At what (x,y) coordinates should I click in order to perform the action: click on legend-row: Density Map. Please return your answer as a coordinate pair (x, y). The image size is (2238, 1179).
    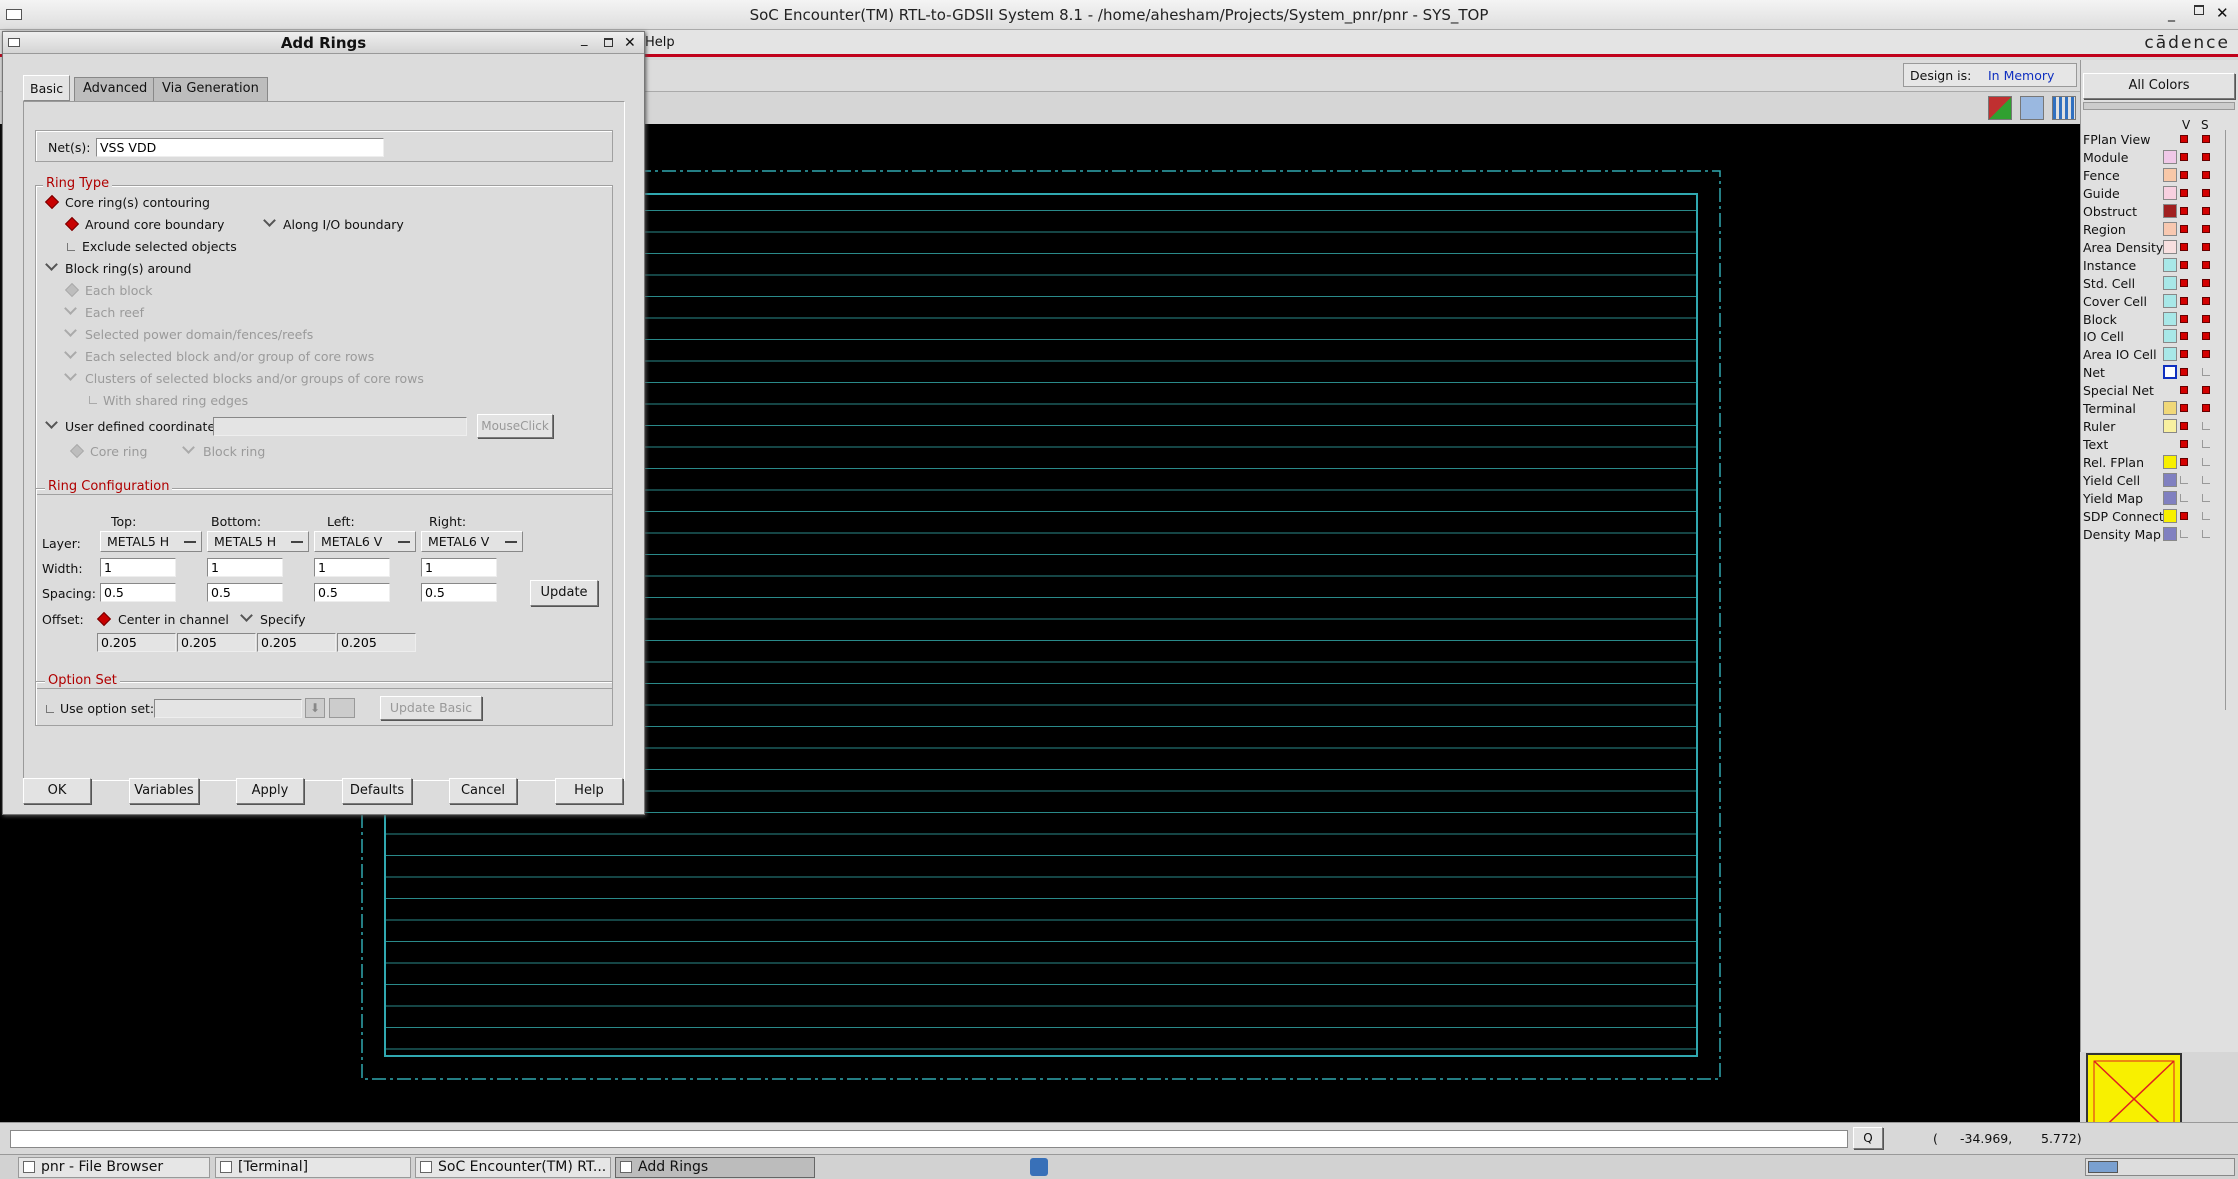
    Looking at the image, I should click on (2122, 534).